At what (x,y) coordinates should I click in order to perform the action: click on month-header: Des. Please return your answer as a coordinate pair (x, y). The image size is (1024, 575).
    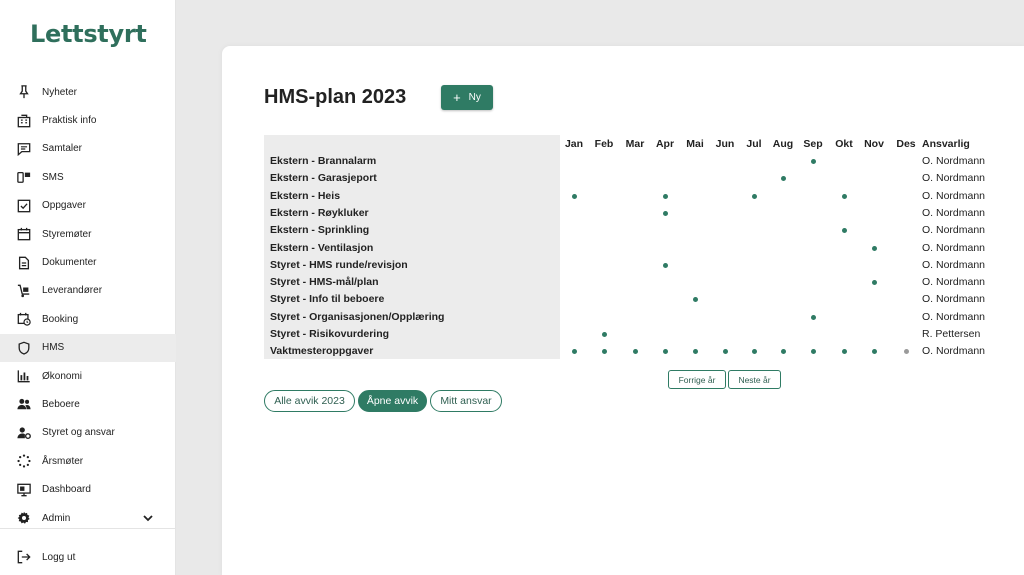
    Looking at the image, I should click on (906, 144).